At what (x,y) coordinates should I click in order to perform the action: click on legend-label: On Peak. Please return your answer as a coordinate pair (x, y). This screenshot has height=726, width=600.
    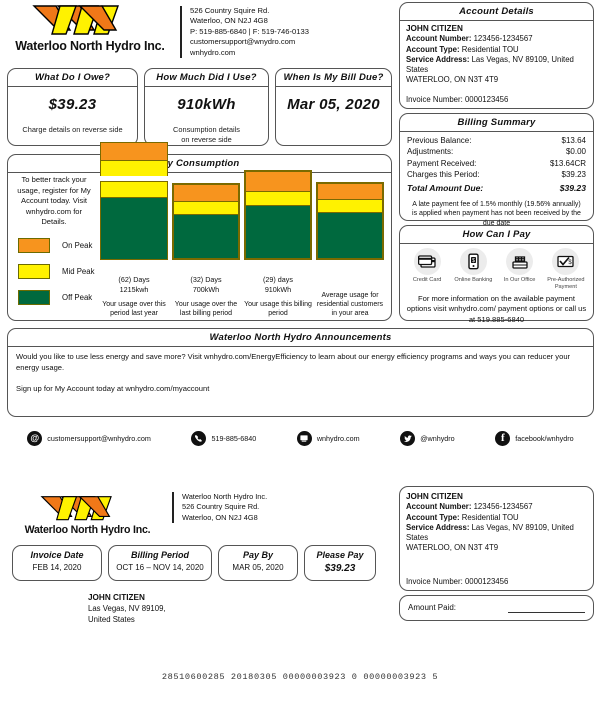
    Looking at the image, I should click on (77, 245).